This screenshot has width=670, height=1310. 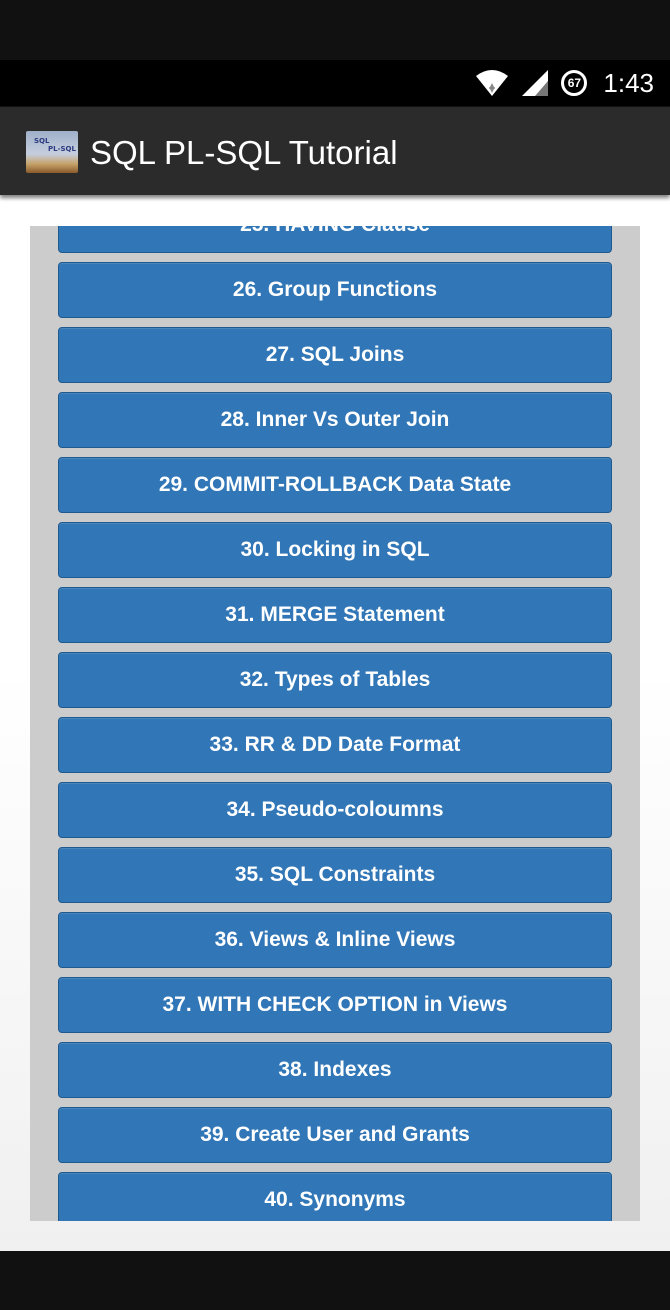 What do you see at coordinates (492, 83) in the screenshot?
I see `wifi-icon` at bounding box center [492, 83].